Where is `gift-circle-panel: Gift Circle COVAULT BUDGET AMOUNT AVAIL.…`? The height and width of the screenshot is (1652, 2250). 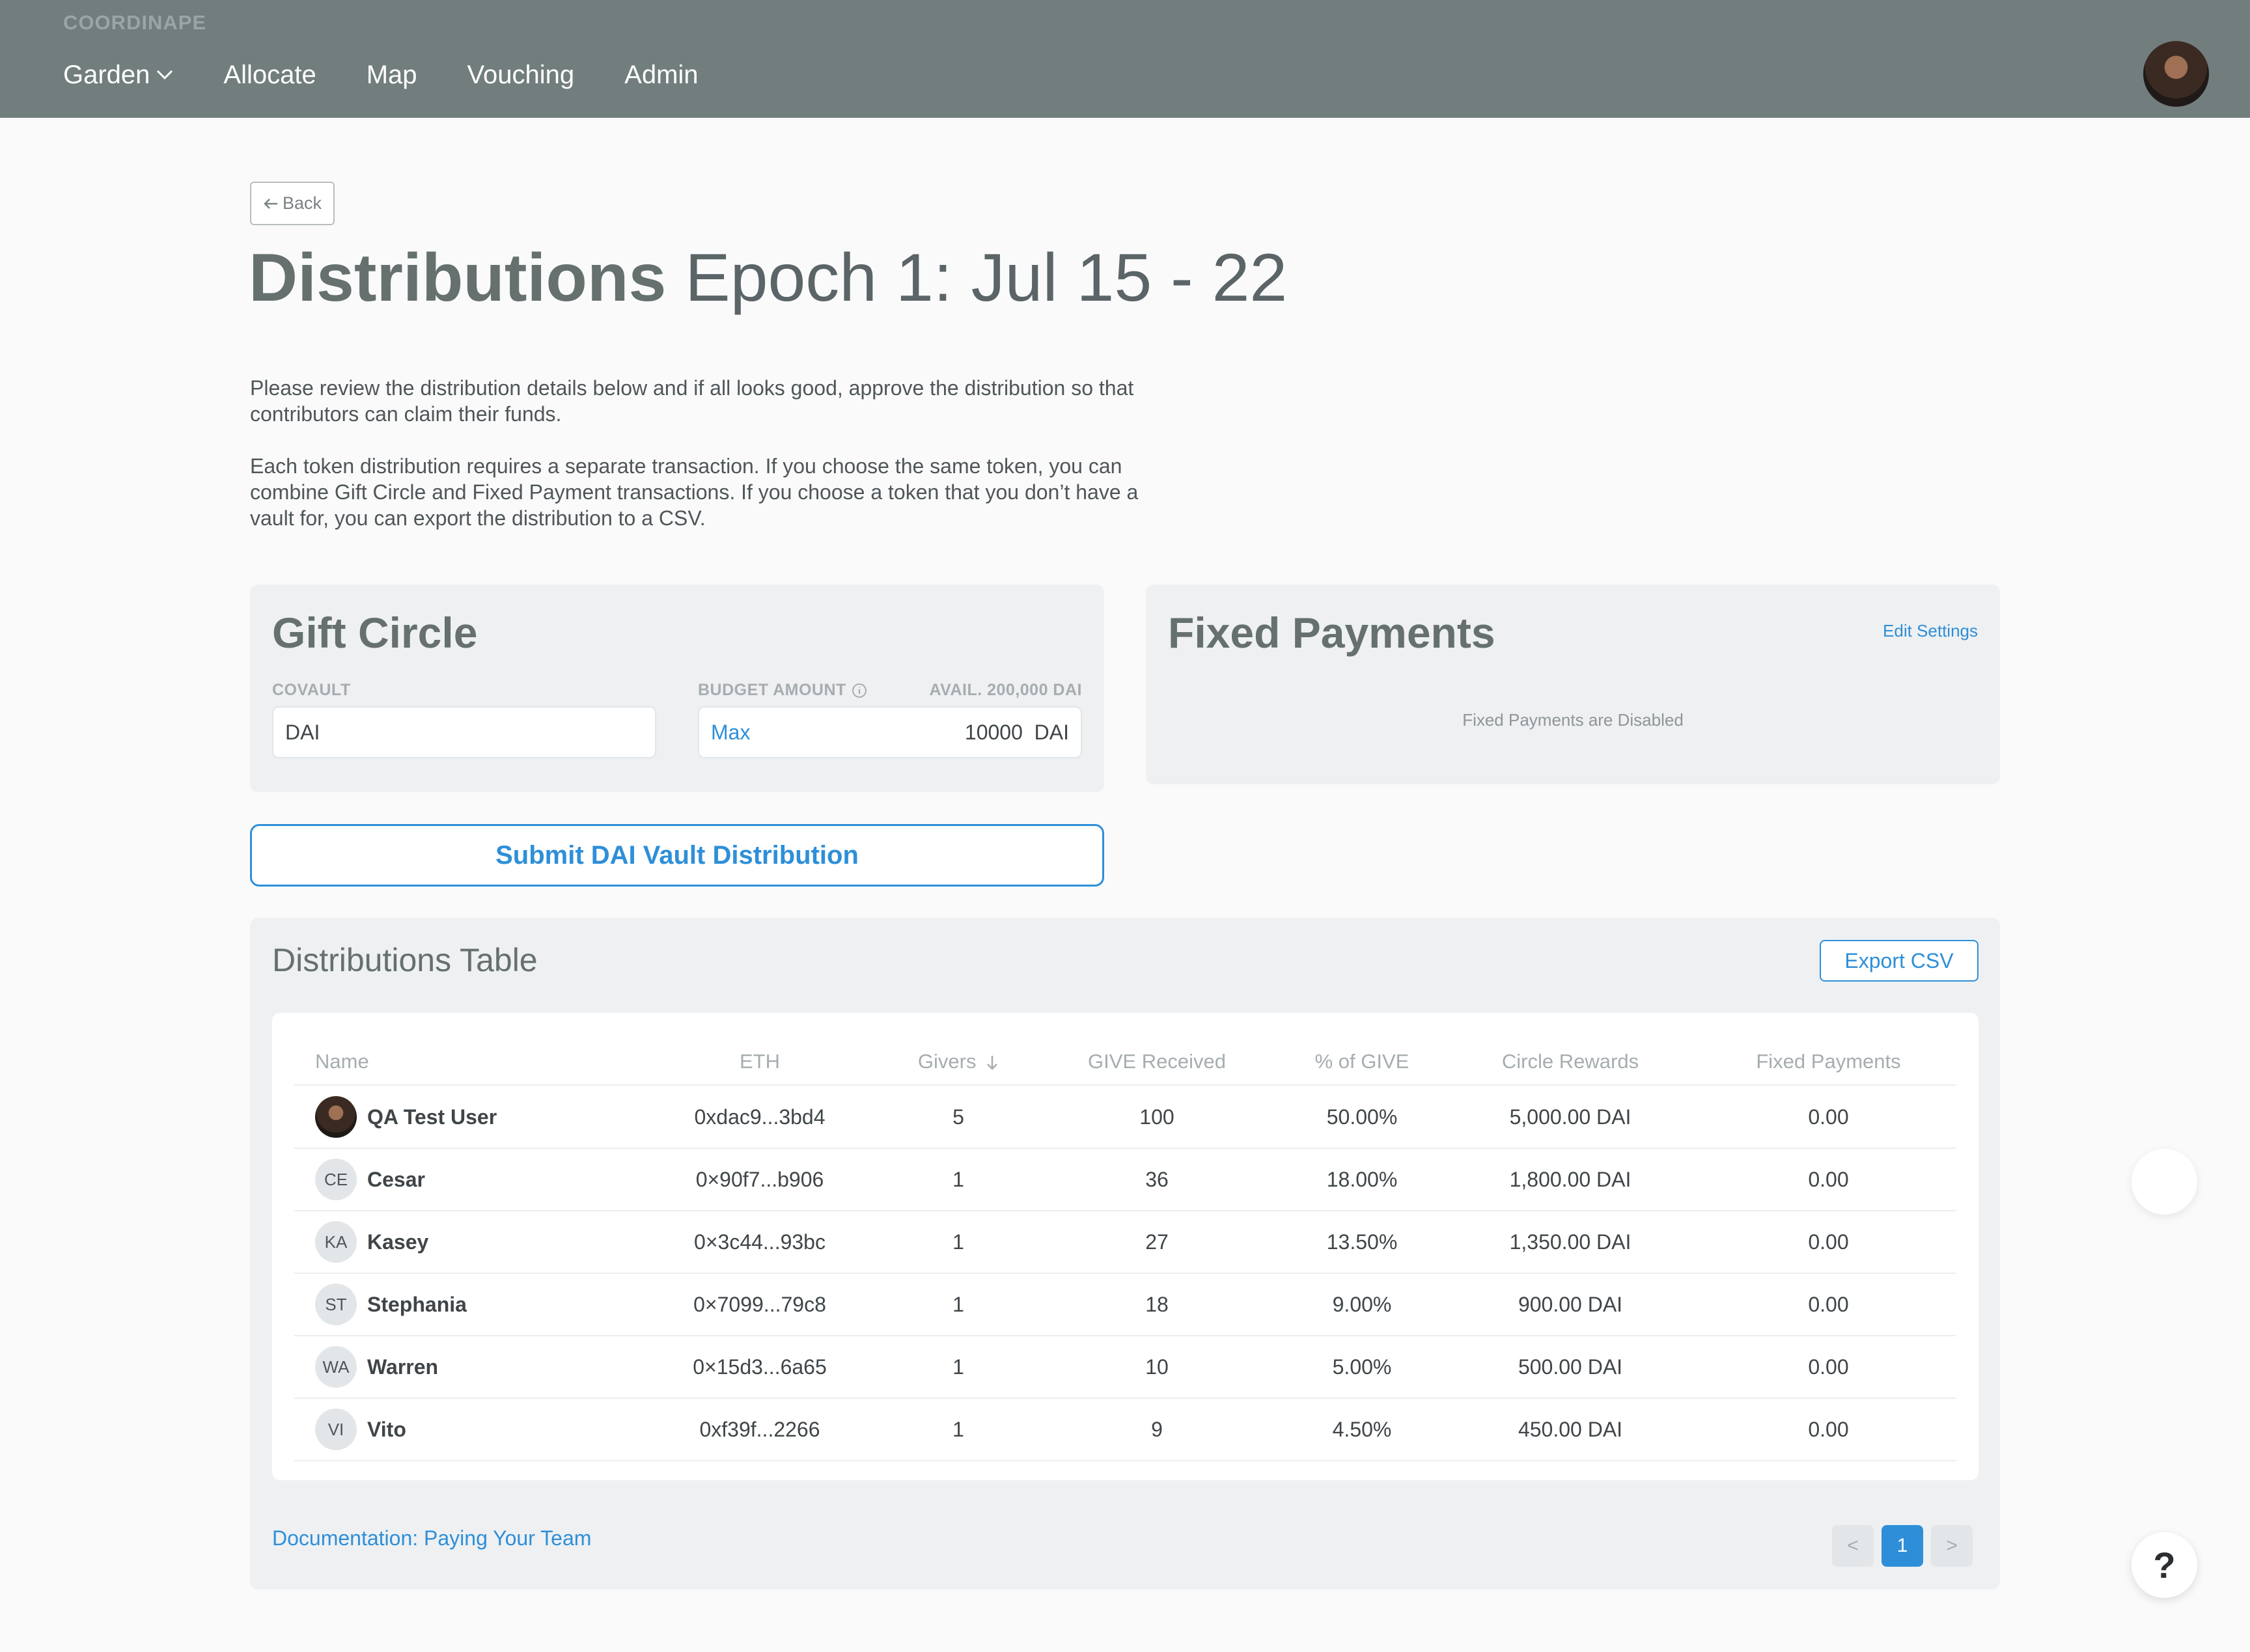
gift-circle-panel: Gift Circle COVAULT BUDGET AMOUNT AVAIL.… is located at coordinates (677, 688).